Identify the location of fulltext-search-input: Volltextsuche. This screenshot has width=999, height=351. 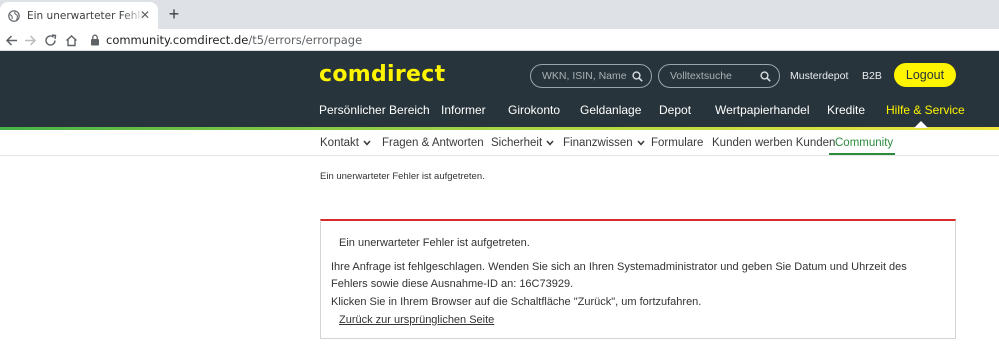
(719, 76).